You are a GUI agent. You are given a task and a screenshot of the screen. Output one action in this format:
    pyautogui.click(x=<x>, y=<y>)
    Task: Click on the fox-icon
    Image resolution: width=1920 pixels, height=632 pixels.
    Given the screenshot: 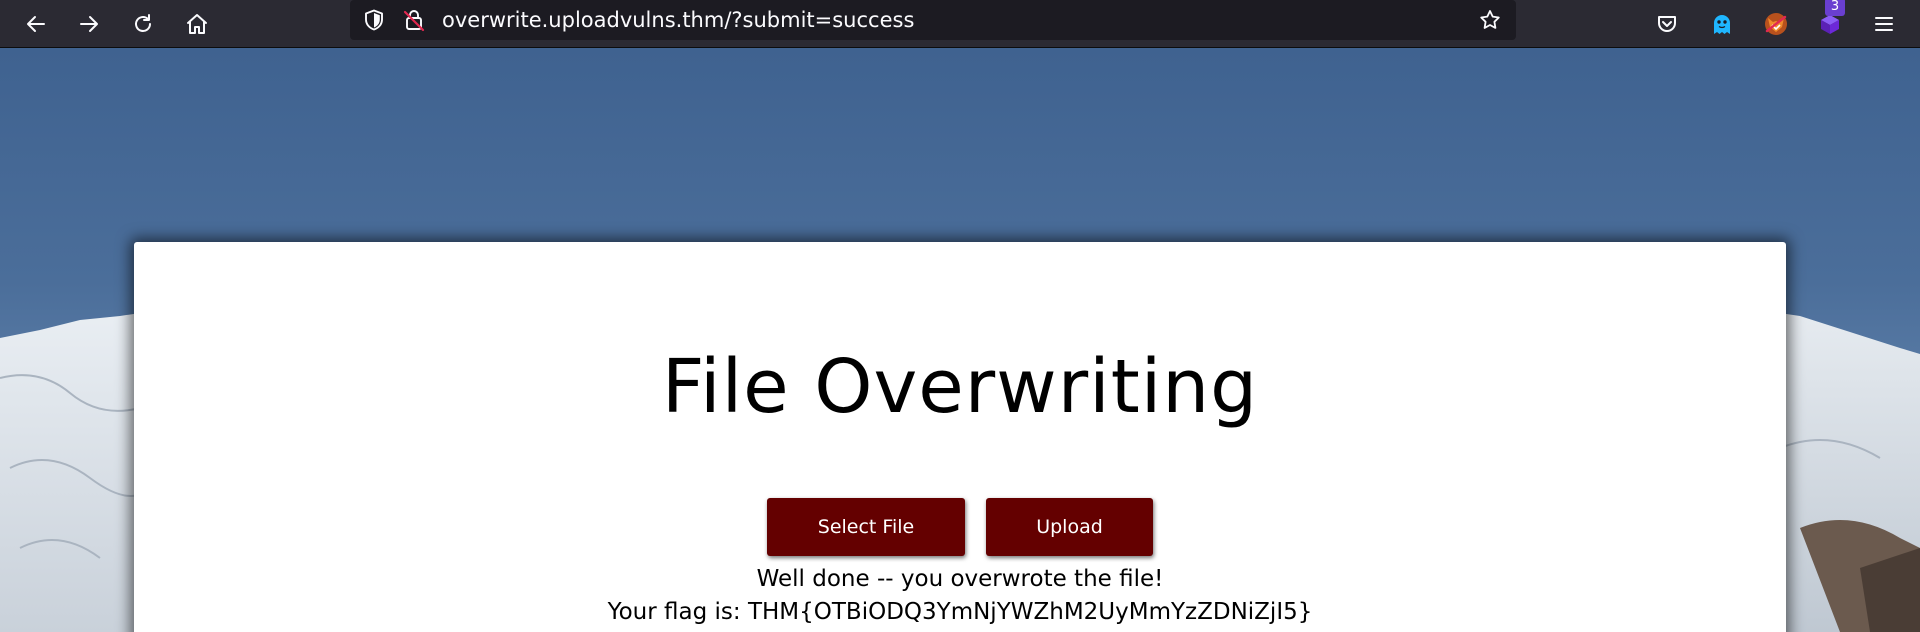 What is the action you would take?
    pyautogui.click(x=1776, y=24)
    